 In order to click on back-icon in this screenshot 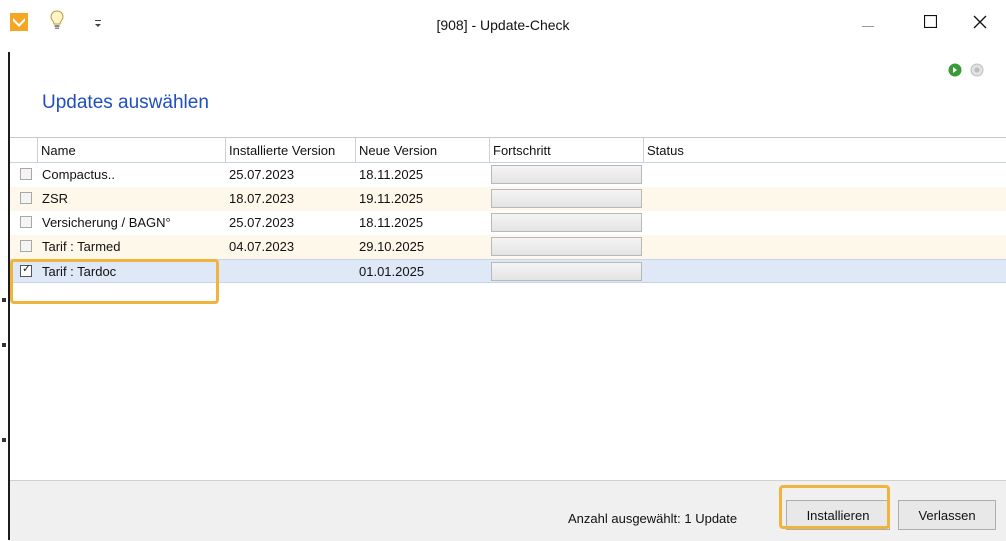, I will do `click(977, 72)`.